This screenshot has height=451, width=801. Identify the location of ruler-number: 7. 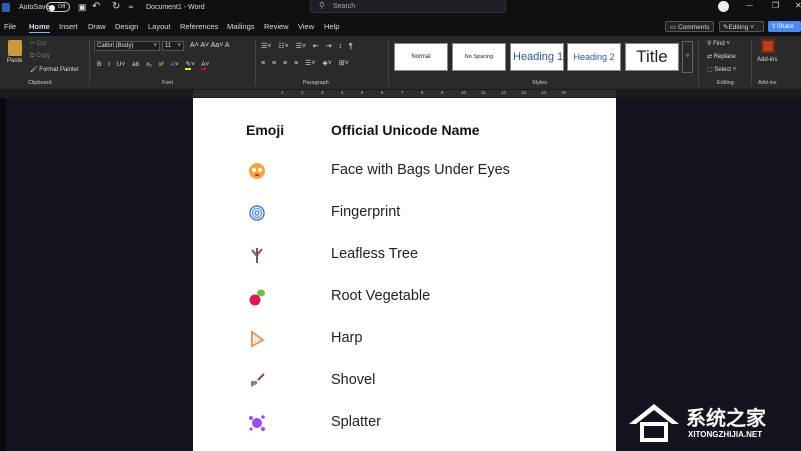
(402, 92).